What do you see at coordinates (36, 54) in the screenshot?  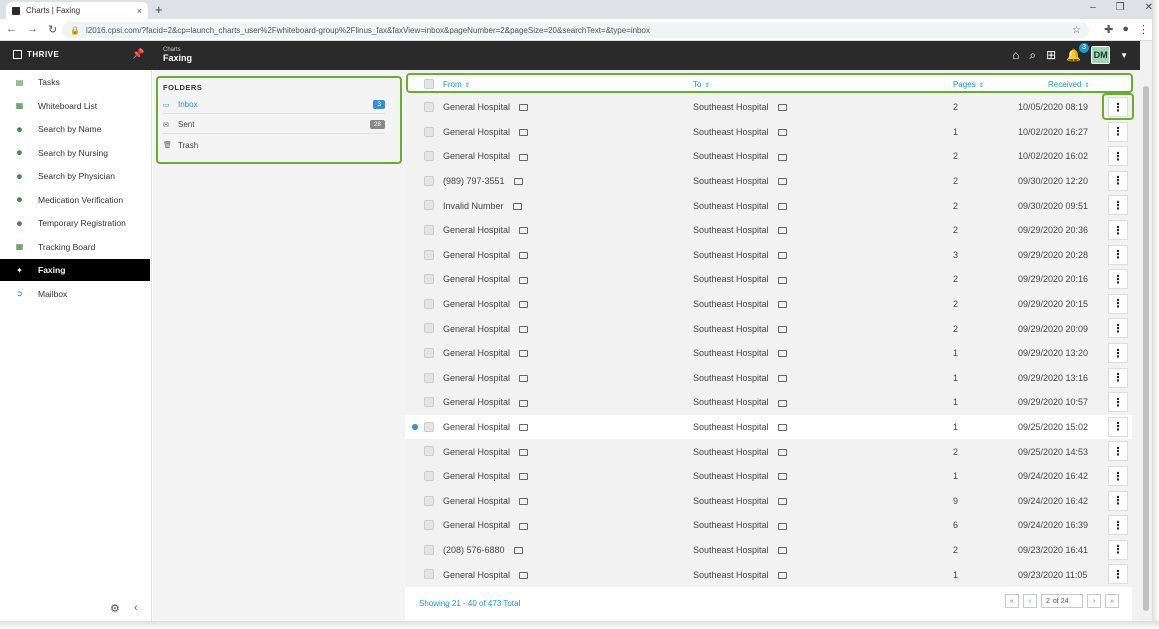 I see `brand-logo: THRIVE` at bounding box center [36, 54].